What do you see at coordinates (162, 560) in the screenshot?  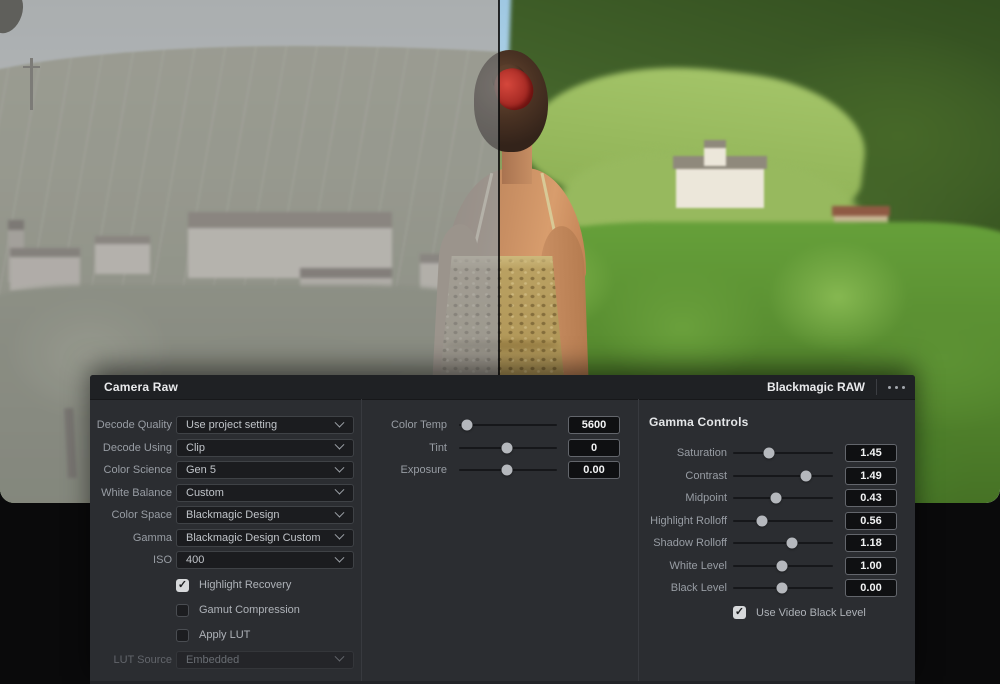 I see `field-label: ISO` at bounding box center [162, 560].